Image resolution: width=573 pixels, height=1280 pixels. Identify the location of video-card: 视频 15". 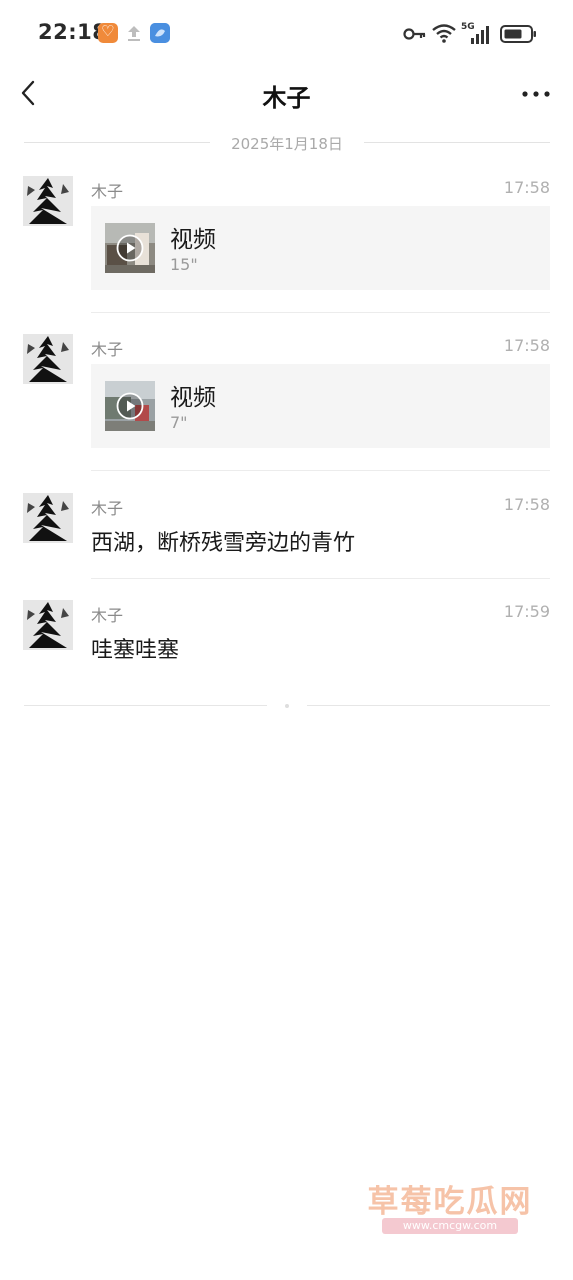
(320, 248).